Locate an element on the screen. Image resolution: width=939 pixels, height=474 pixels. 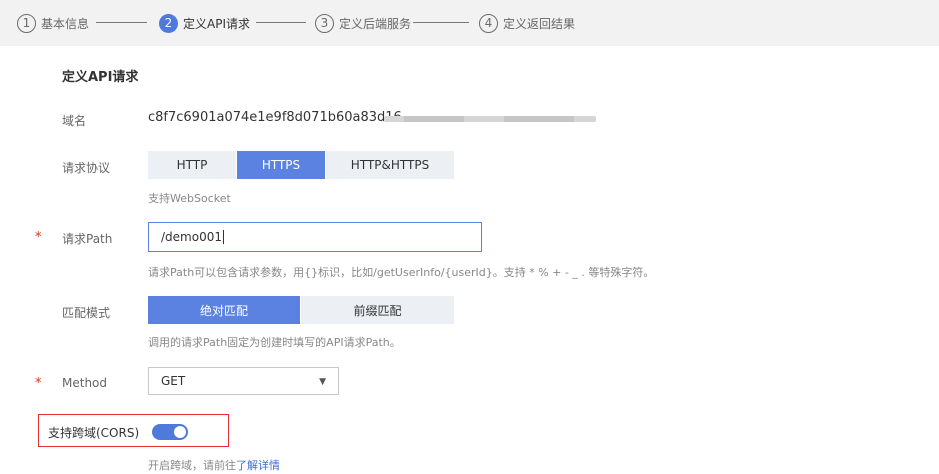
protocol-option-https: HTTPS is located at coordinates (281, 165).